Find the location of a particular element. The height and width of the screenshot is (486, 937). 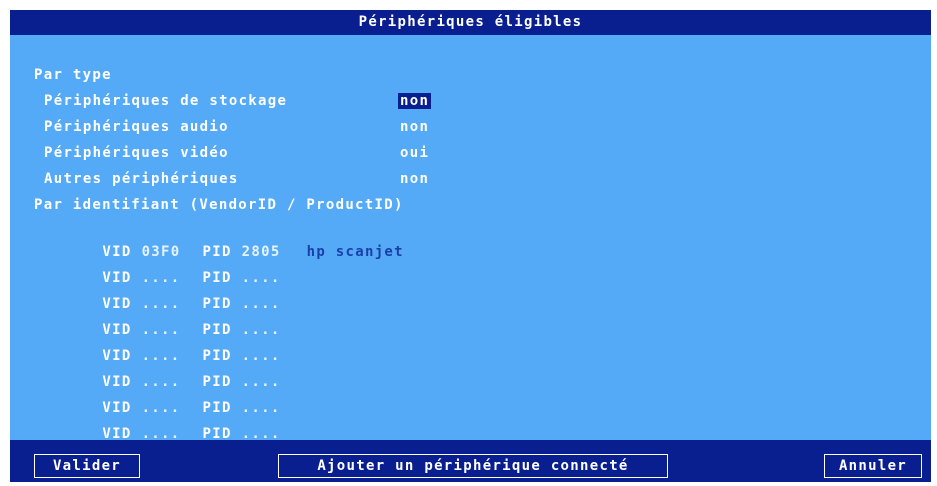

cancel-button: Annuler is located at coordinates (873, 466).